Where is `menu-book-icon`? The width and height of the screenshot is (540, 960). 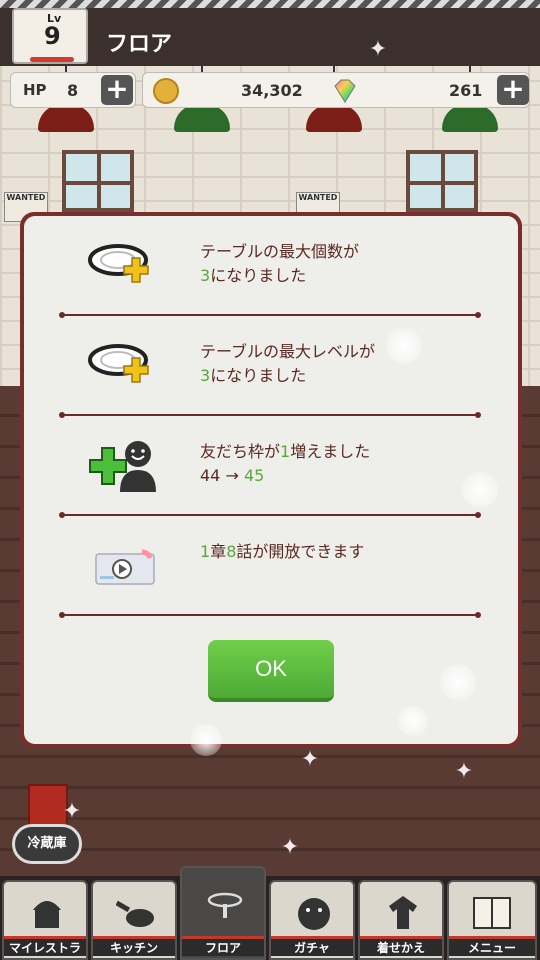 menu-book-icon is located at coordinates (492, 913).